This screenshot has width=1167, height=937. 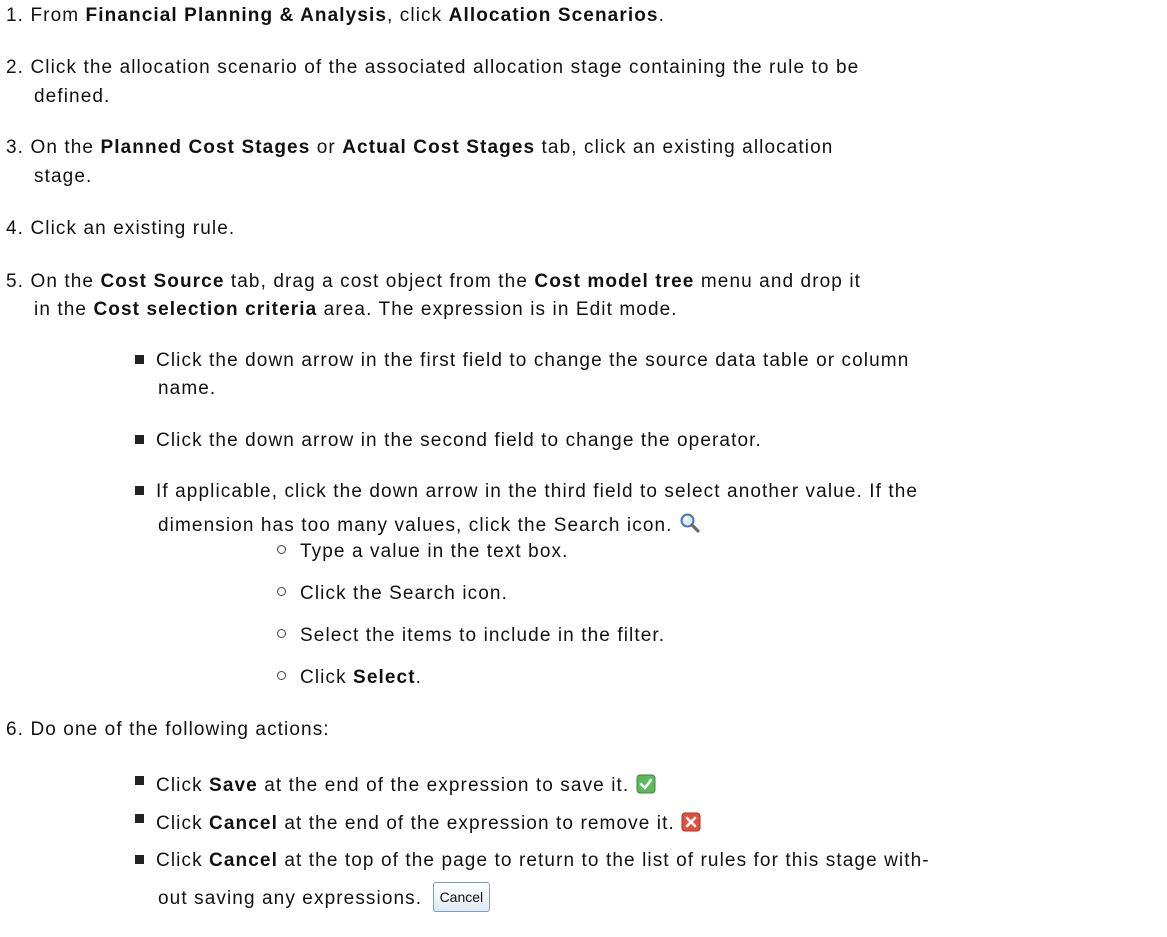 What do you see at coordinates (327, 677) in the screenshot?
I see `sub-bullet-text: Click` at bounding box center [327, 677].